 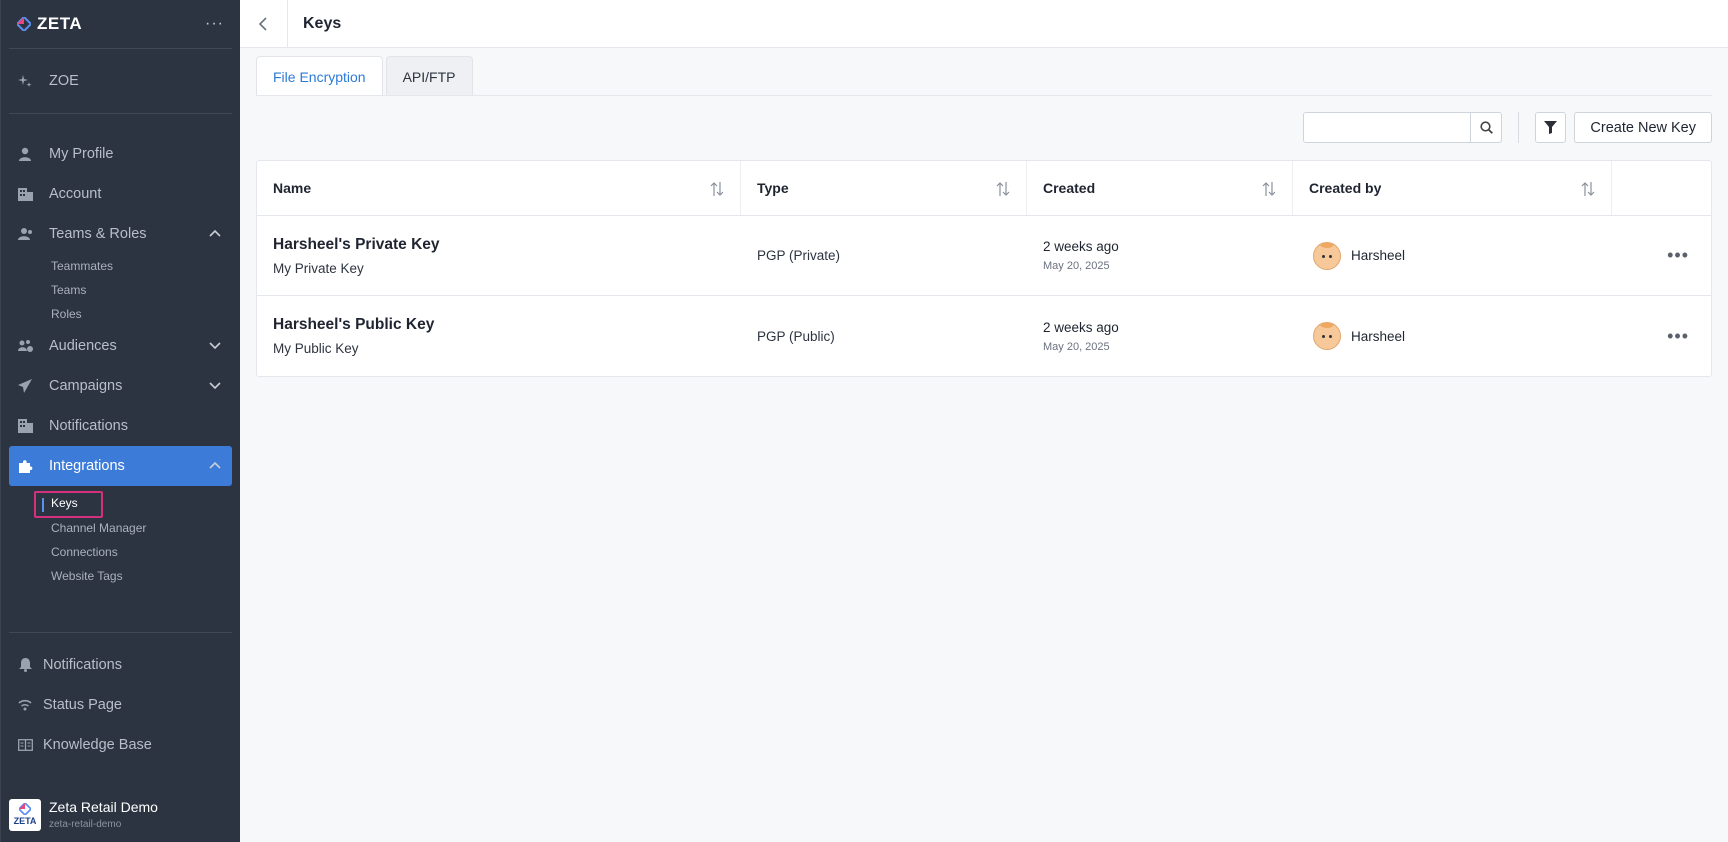 I want to click on sidebar-subitem-label: Website Tags, so click(x=87, y=576).